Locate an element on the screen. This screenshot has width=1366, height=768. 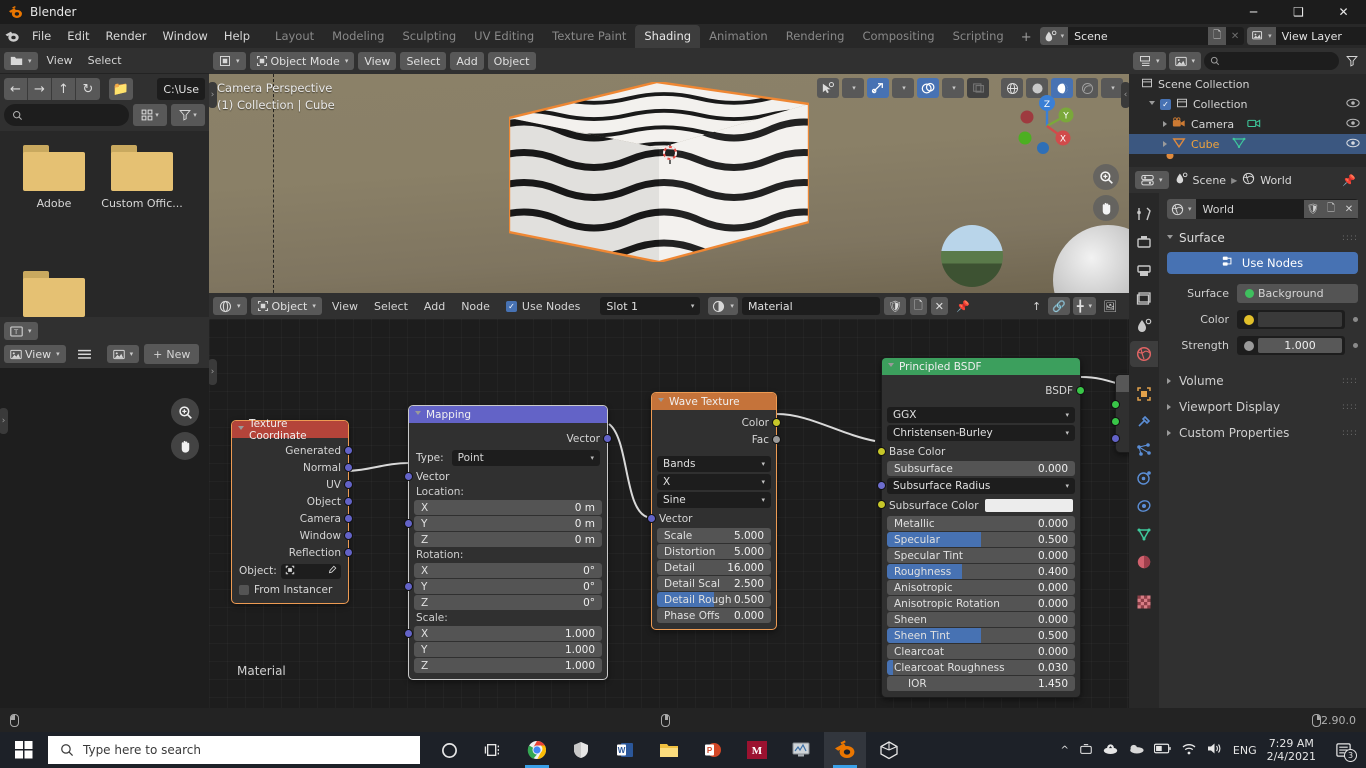
workspace-tab-rendering: Rendering is located at coordinates (815, 36).